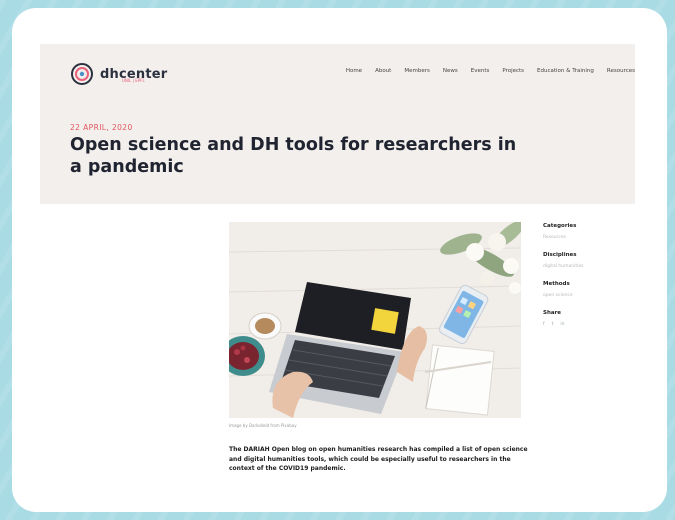 The height and width of the screenshot is (520, 675). Describe the element at coordinates (562, 324) in the screenshot. I see `linkedin-icon: in` at that location.